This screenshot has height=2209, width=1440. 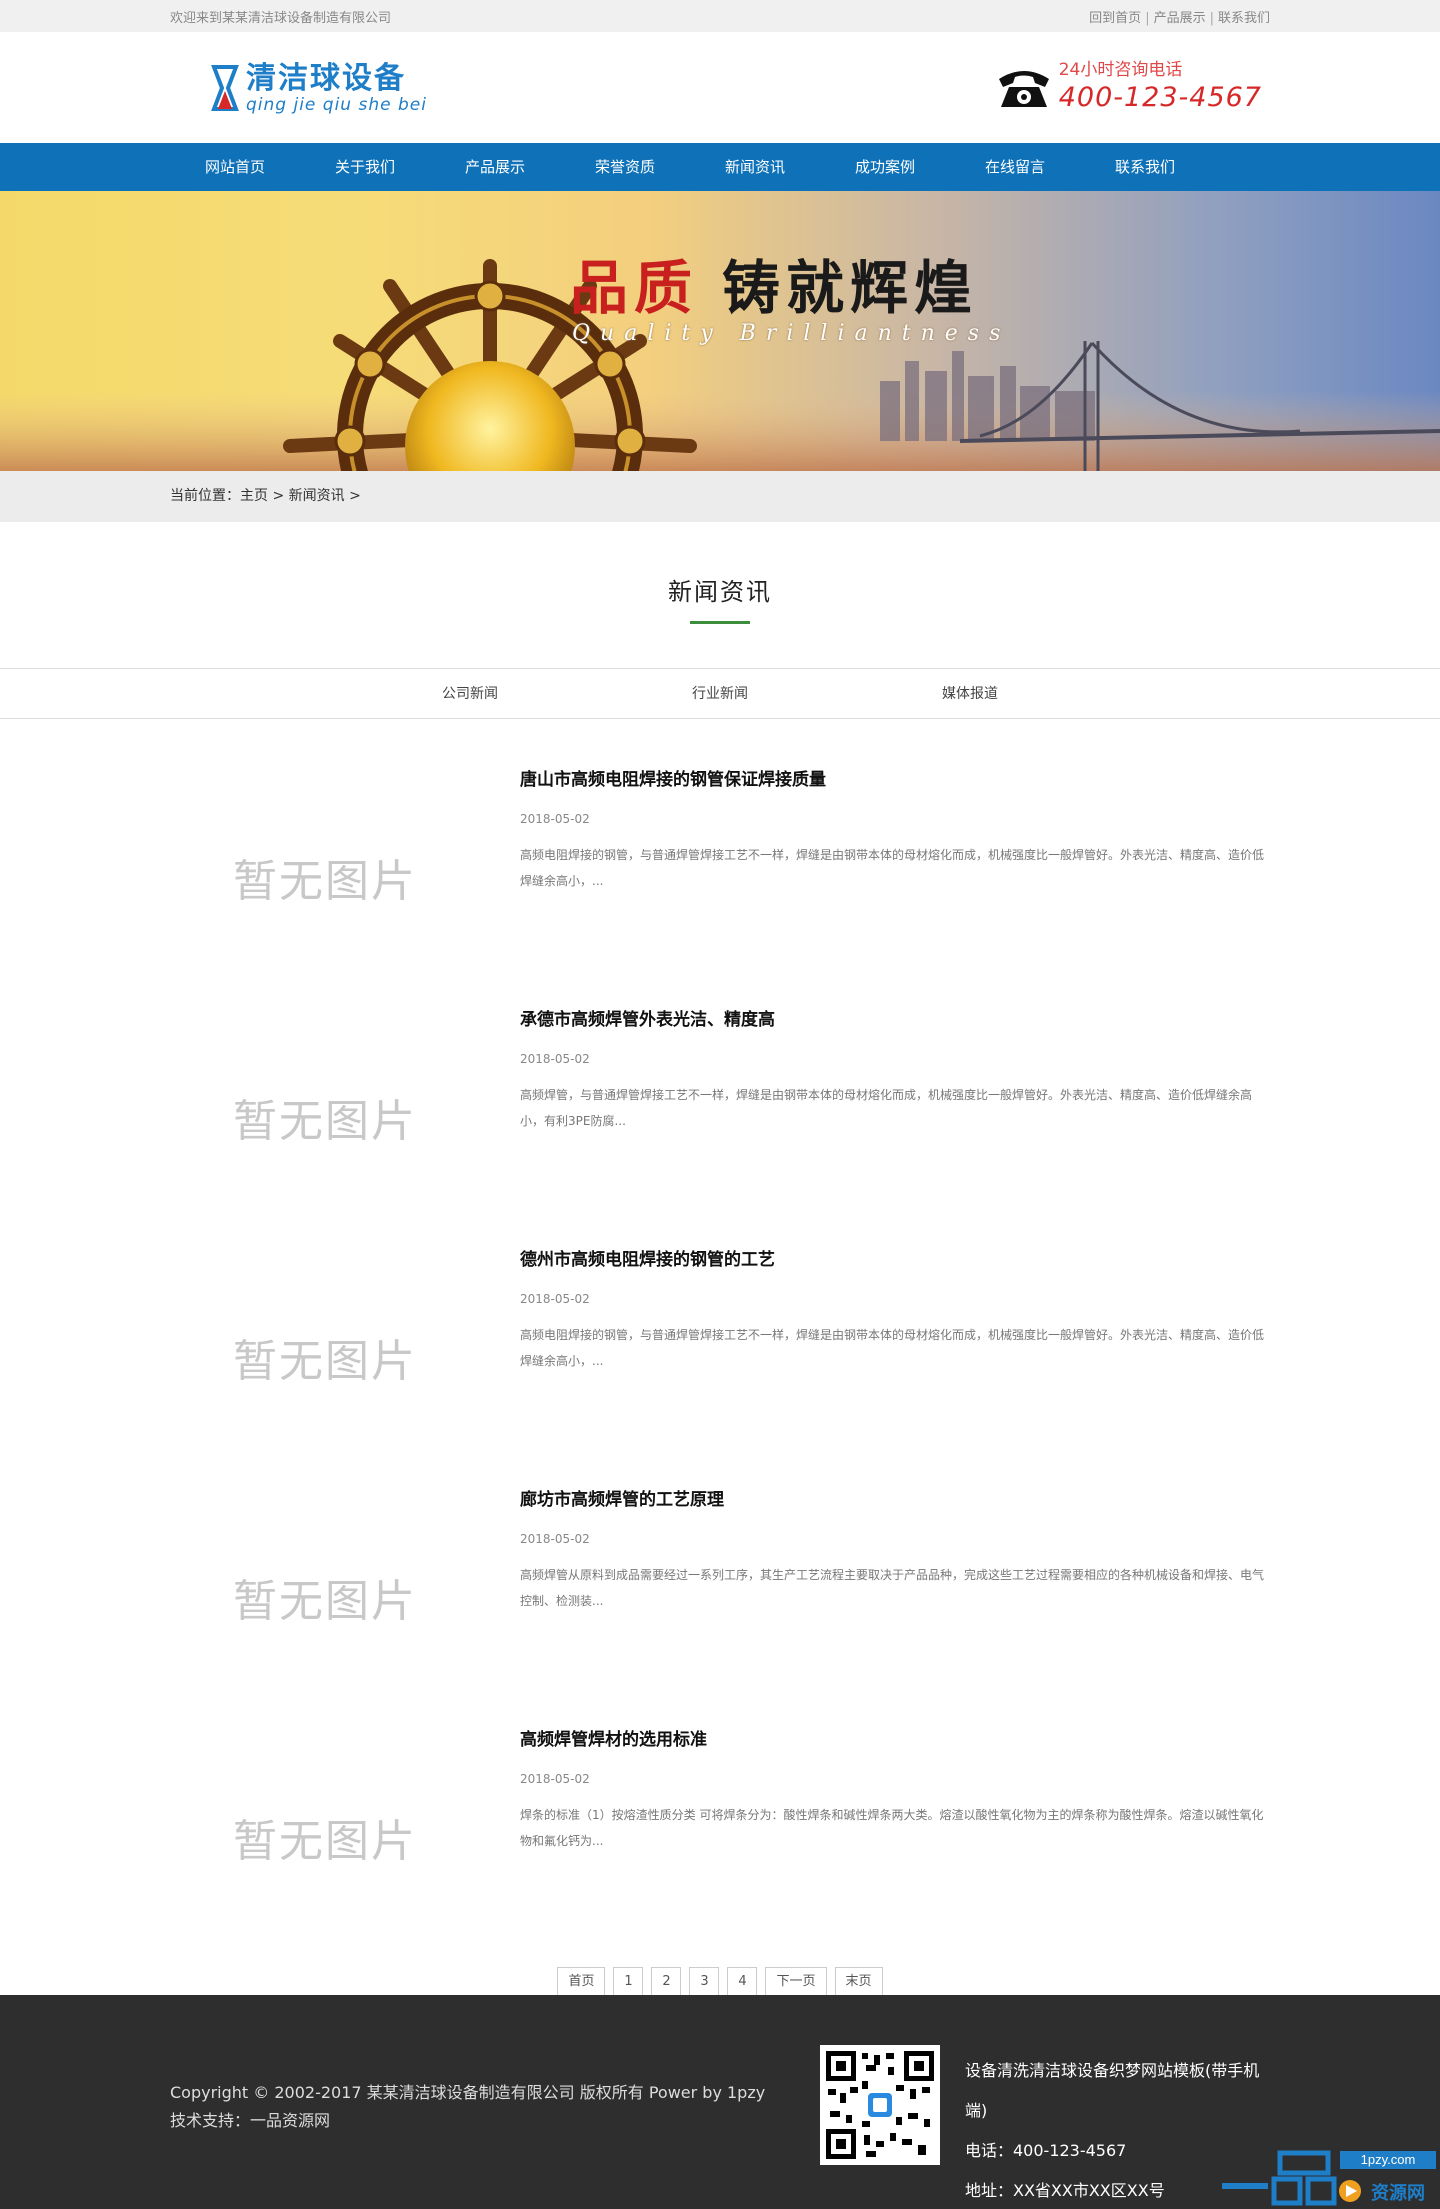 I want to click on section-header: 新闻资讯, so click(x=720, y=584).